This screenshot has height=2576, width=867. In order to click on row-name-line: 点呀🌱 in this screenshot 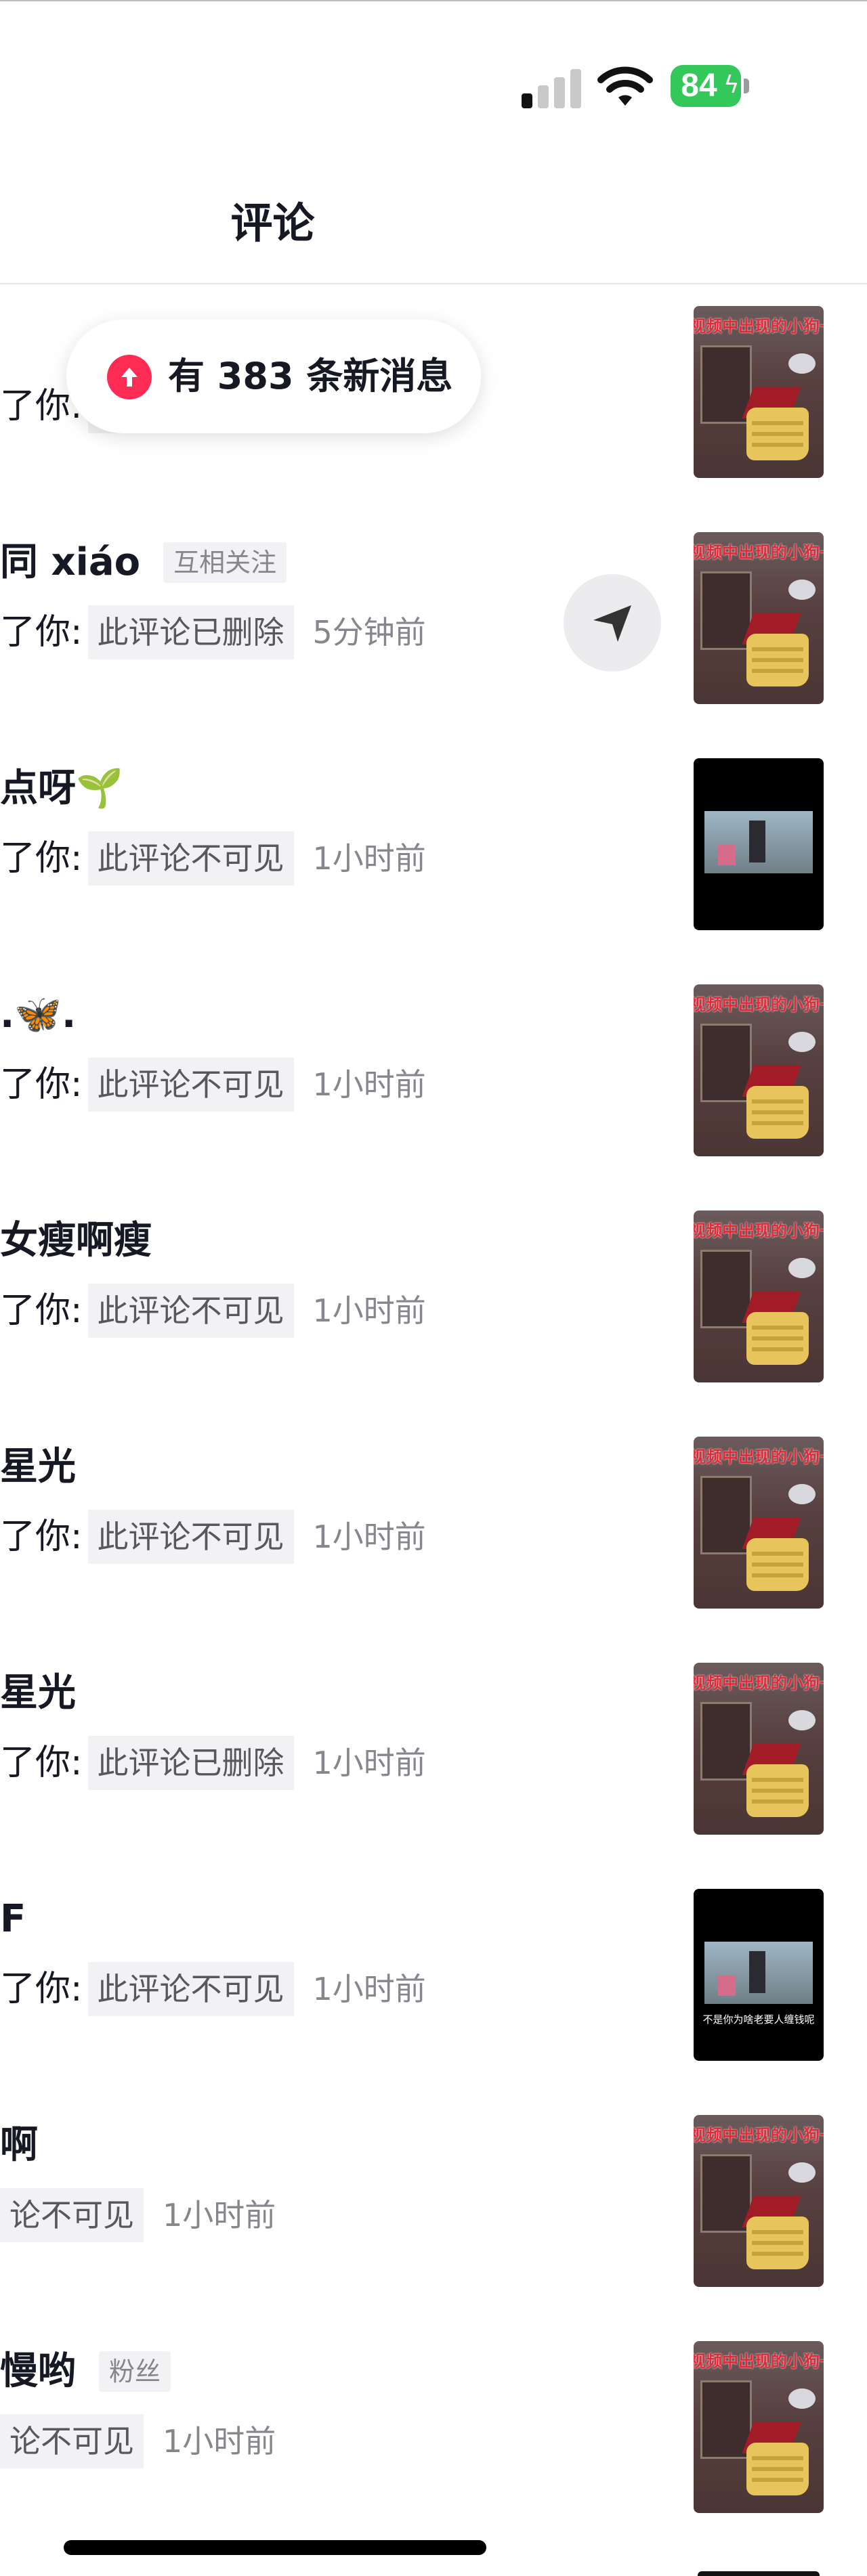, I will do `click(61, 788)`.